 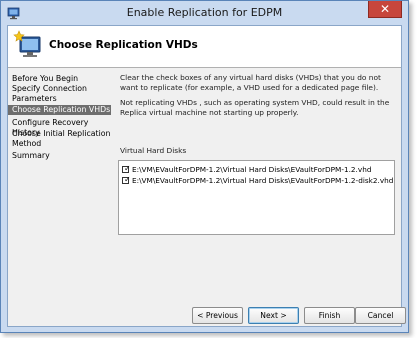 What do you see at coordinates (59, 156) in the screenshot?
I see `sidebar-item-summary: Summary` at bounding box center [59, 156].